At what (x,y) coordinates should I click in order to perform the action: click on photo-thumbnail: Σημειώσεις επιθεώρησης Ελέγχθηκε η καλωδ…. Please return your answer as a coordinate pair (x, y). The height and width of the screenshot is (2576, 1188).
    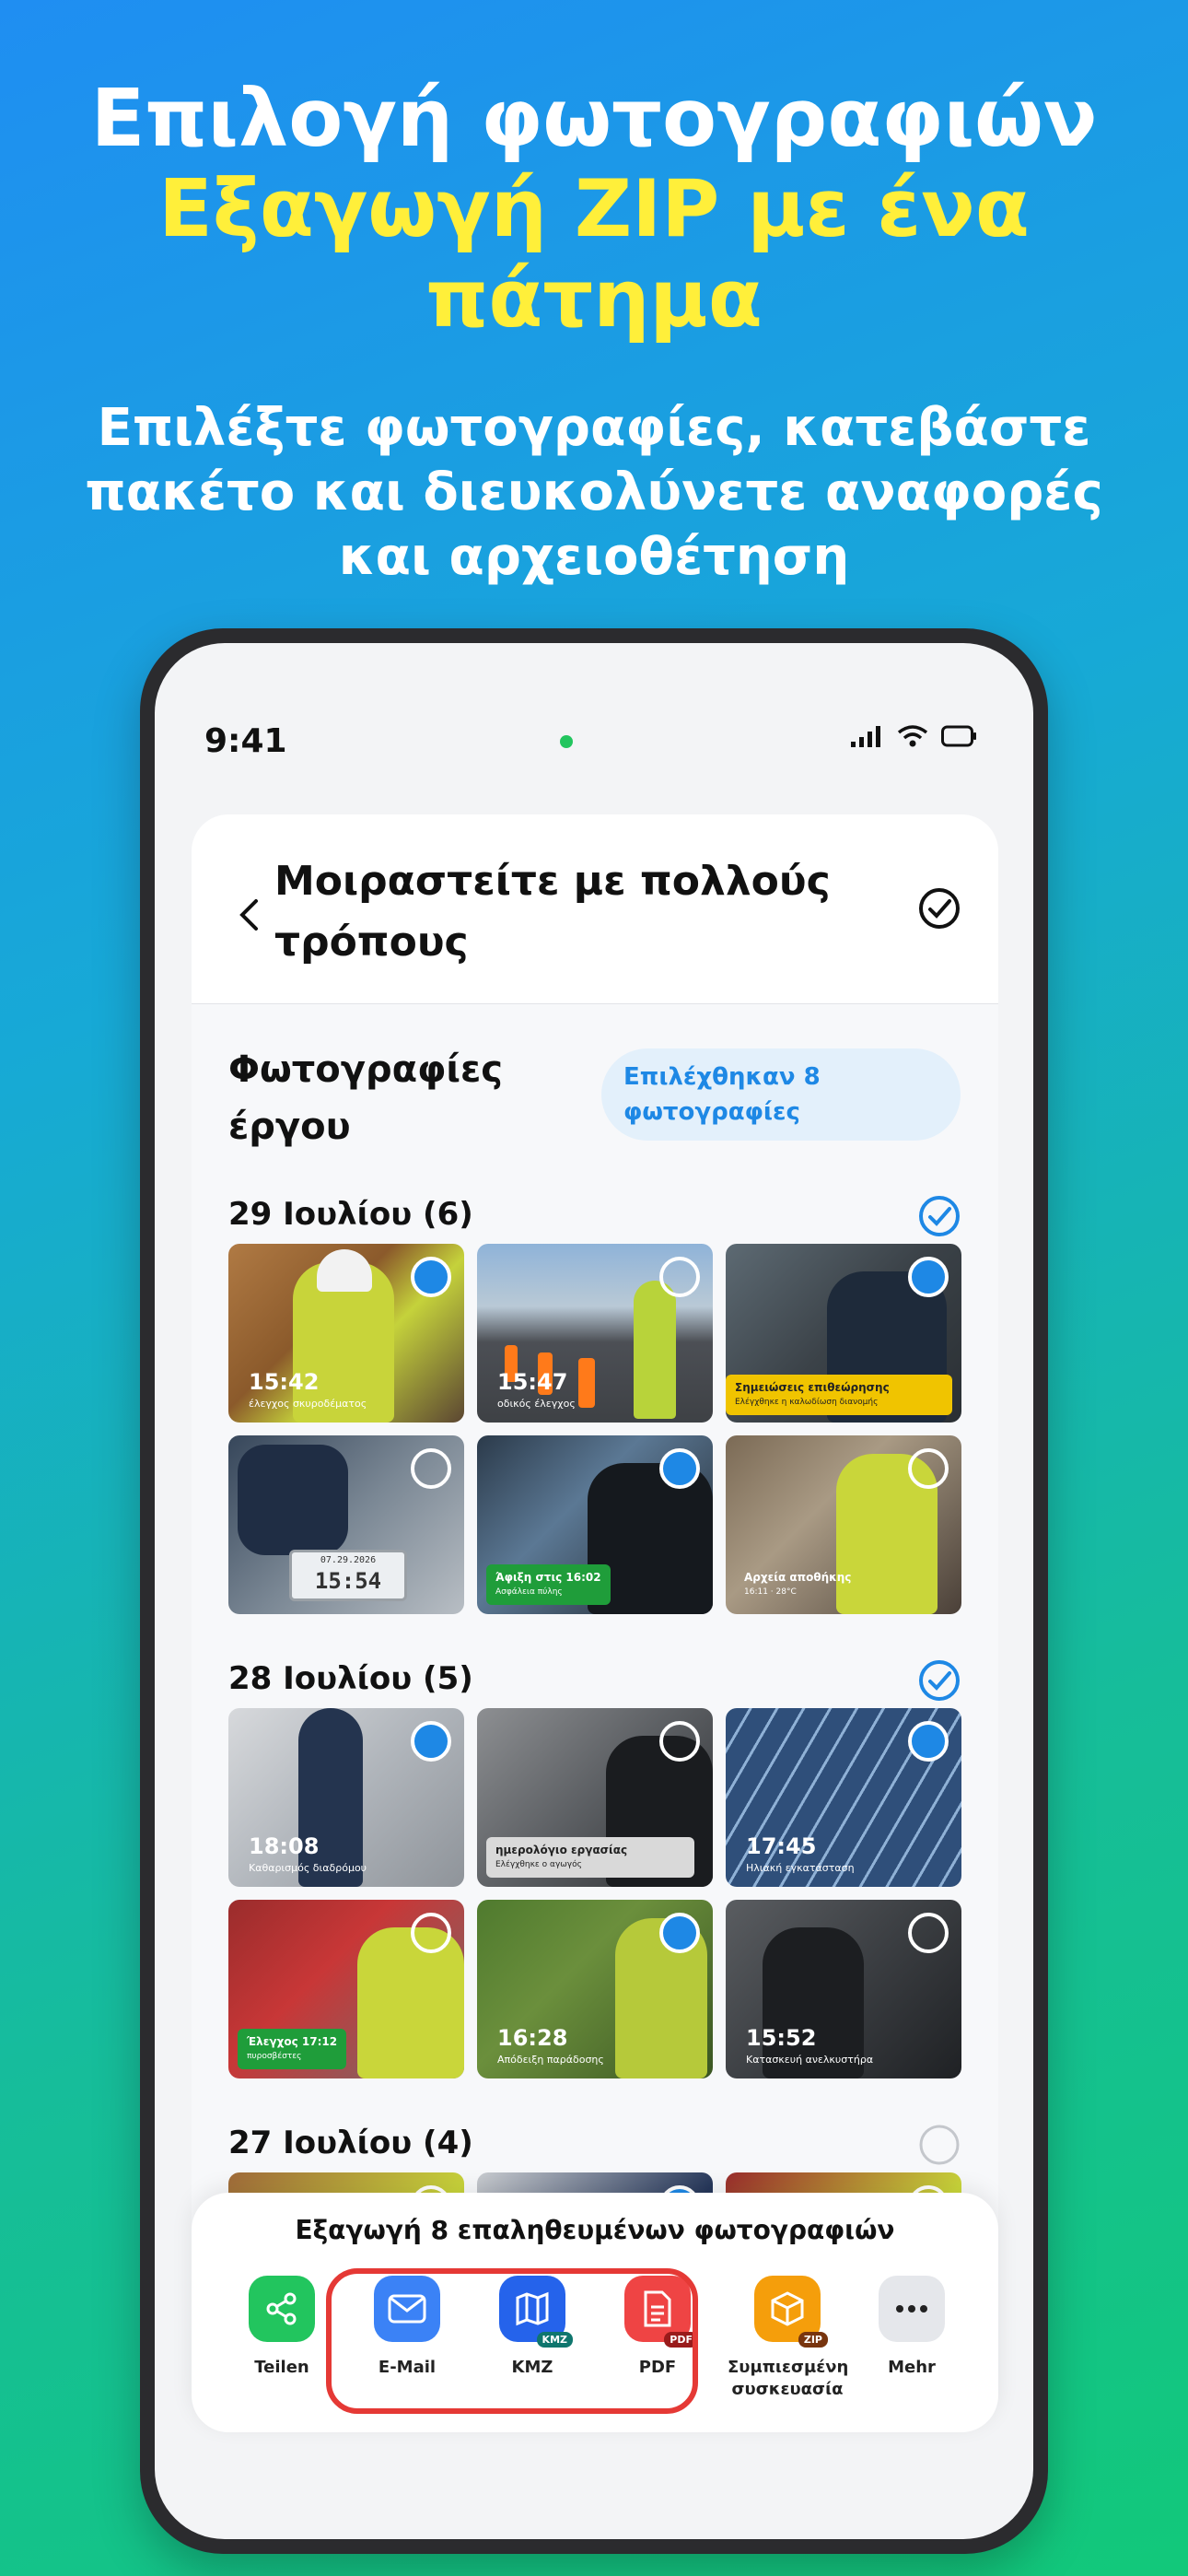
    Looking at the image, I should click on (843, 1333).